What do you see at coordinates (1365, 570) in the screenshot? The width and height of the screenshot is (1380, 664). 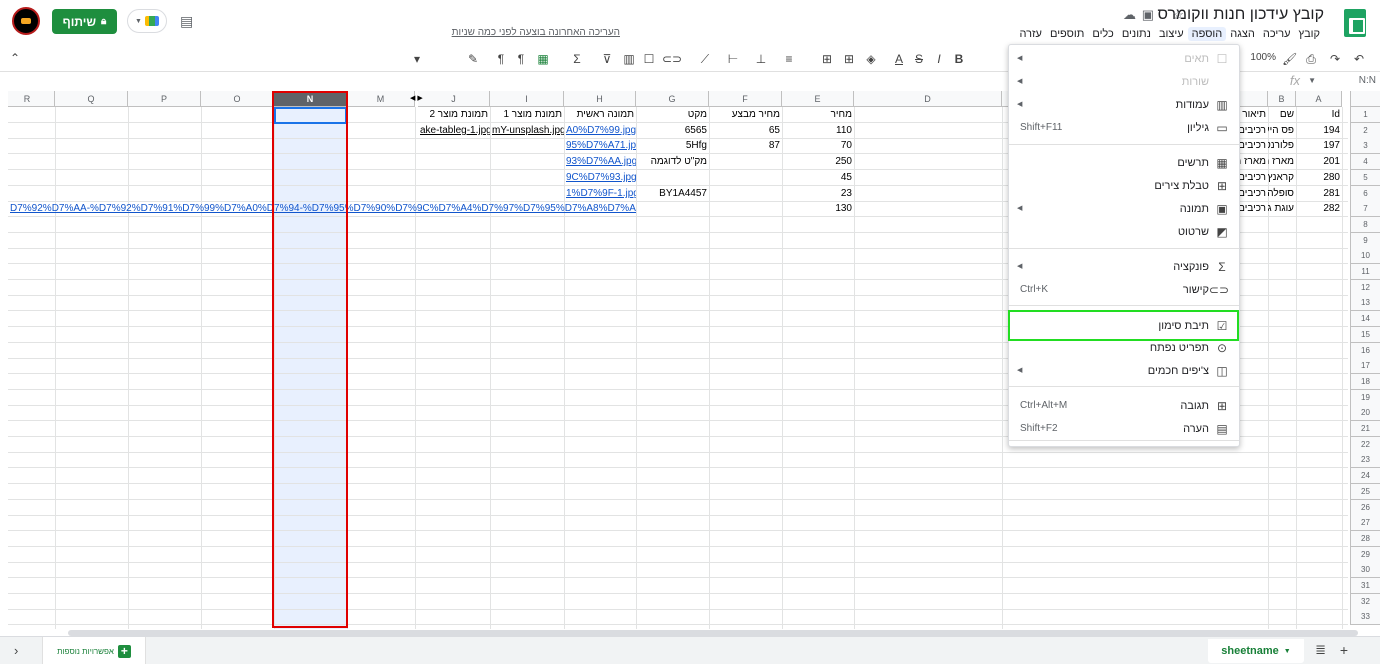 I see `row-header: 30` at bounding box center [1365, 570].